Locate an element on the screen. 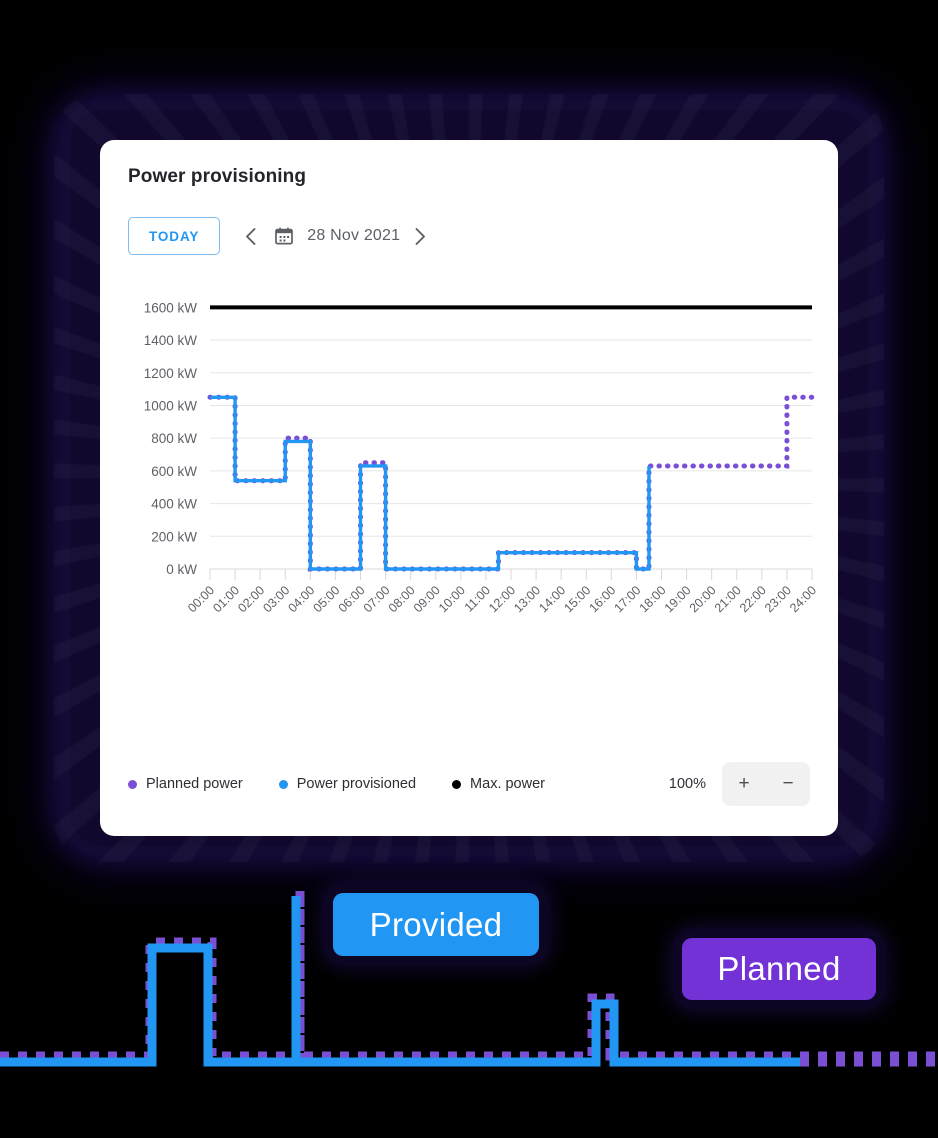 The width and height of the screenshot is (938, 1138). chart-toolbar: TODAY 28 Nov 2021 is located at coordinates (469, 236).